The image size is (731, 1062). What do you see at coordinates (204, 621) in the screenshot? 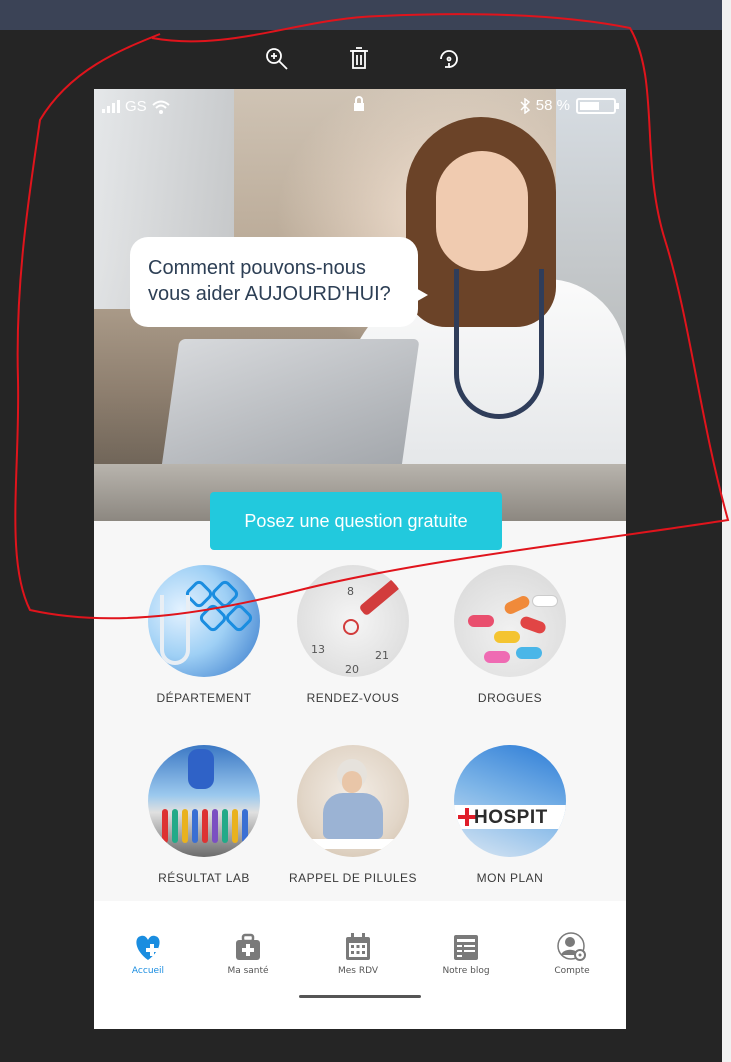
I see `department-image` at bounding box center [204, 621].